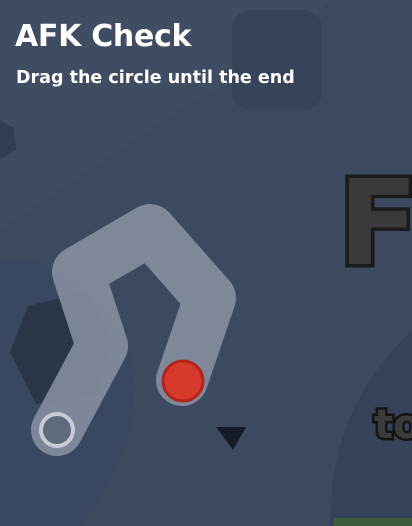 The width and height of the screenshot is (412, 526). I want to click on drag-instruction: Drag the circle until the end, so click(155, 78).